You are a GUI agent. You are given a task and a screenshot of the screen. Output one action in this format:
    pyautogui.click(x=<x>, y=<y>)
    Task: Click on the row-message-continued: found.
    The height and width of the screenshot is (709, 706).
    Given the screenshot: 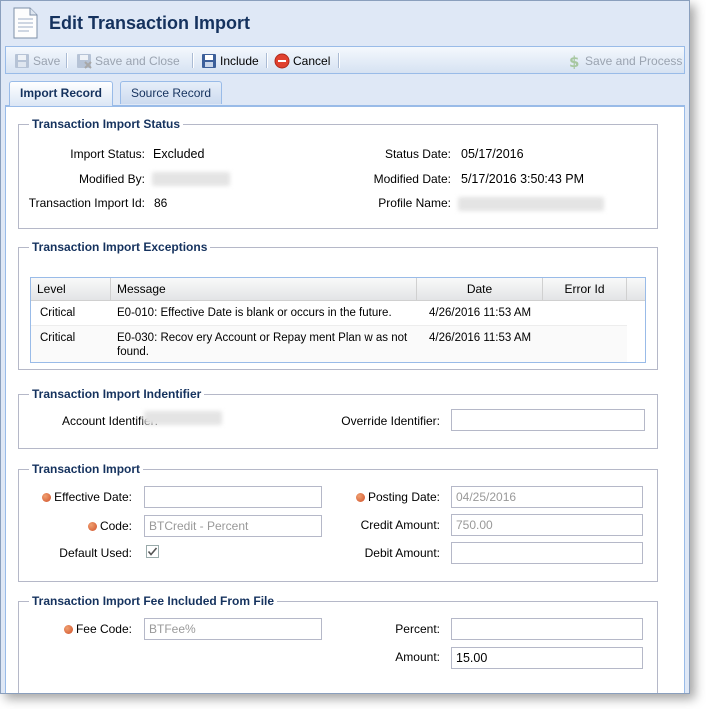 What is the action you would take?
    pyautogui.click(x=133, y=352)
    